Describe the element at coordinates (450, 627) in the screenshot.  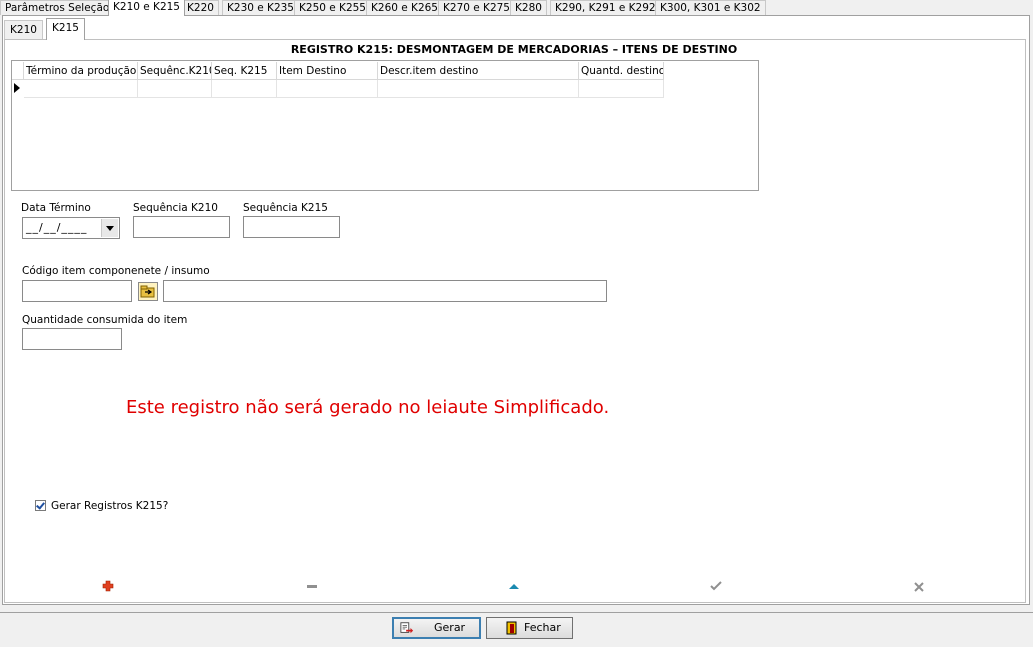
I see `gerar-label: Gerar` at that location.